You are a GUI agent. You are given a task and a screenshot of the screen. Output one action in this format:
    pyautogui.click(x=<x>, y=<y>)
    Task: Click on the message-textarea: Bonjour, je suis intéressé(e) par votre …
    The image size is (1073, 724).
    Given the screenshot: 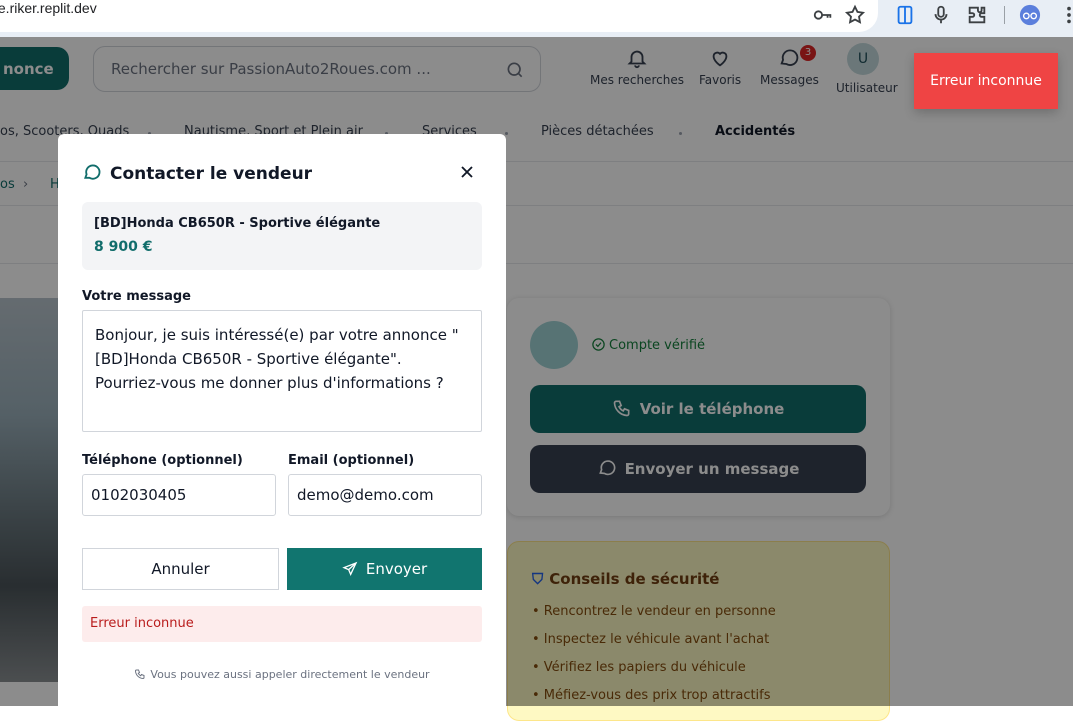 What is the action you would take?
    pyautogui.click(x=282, y=371)
    